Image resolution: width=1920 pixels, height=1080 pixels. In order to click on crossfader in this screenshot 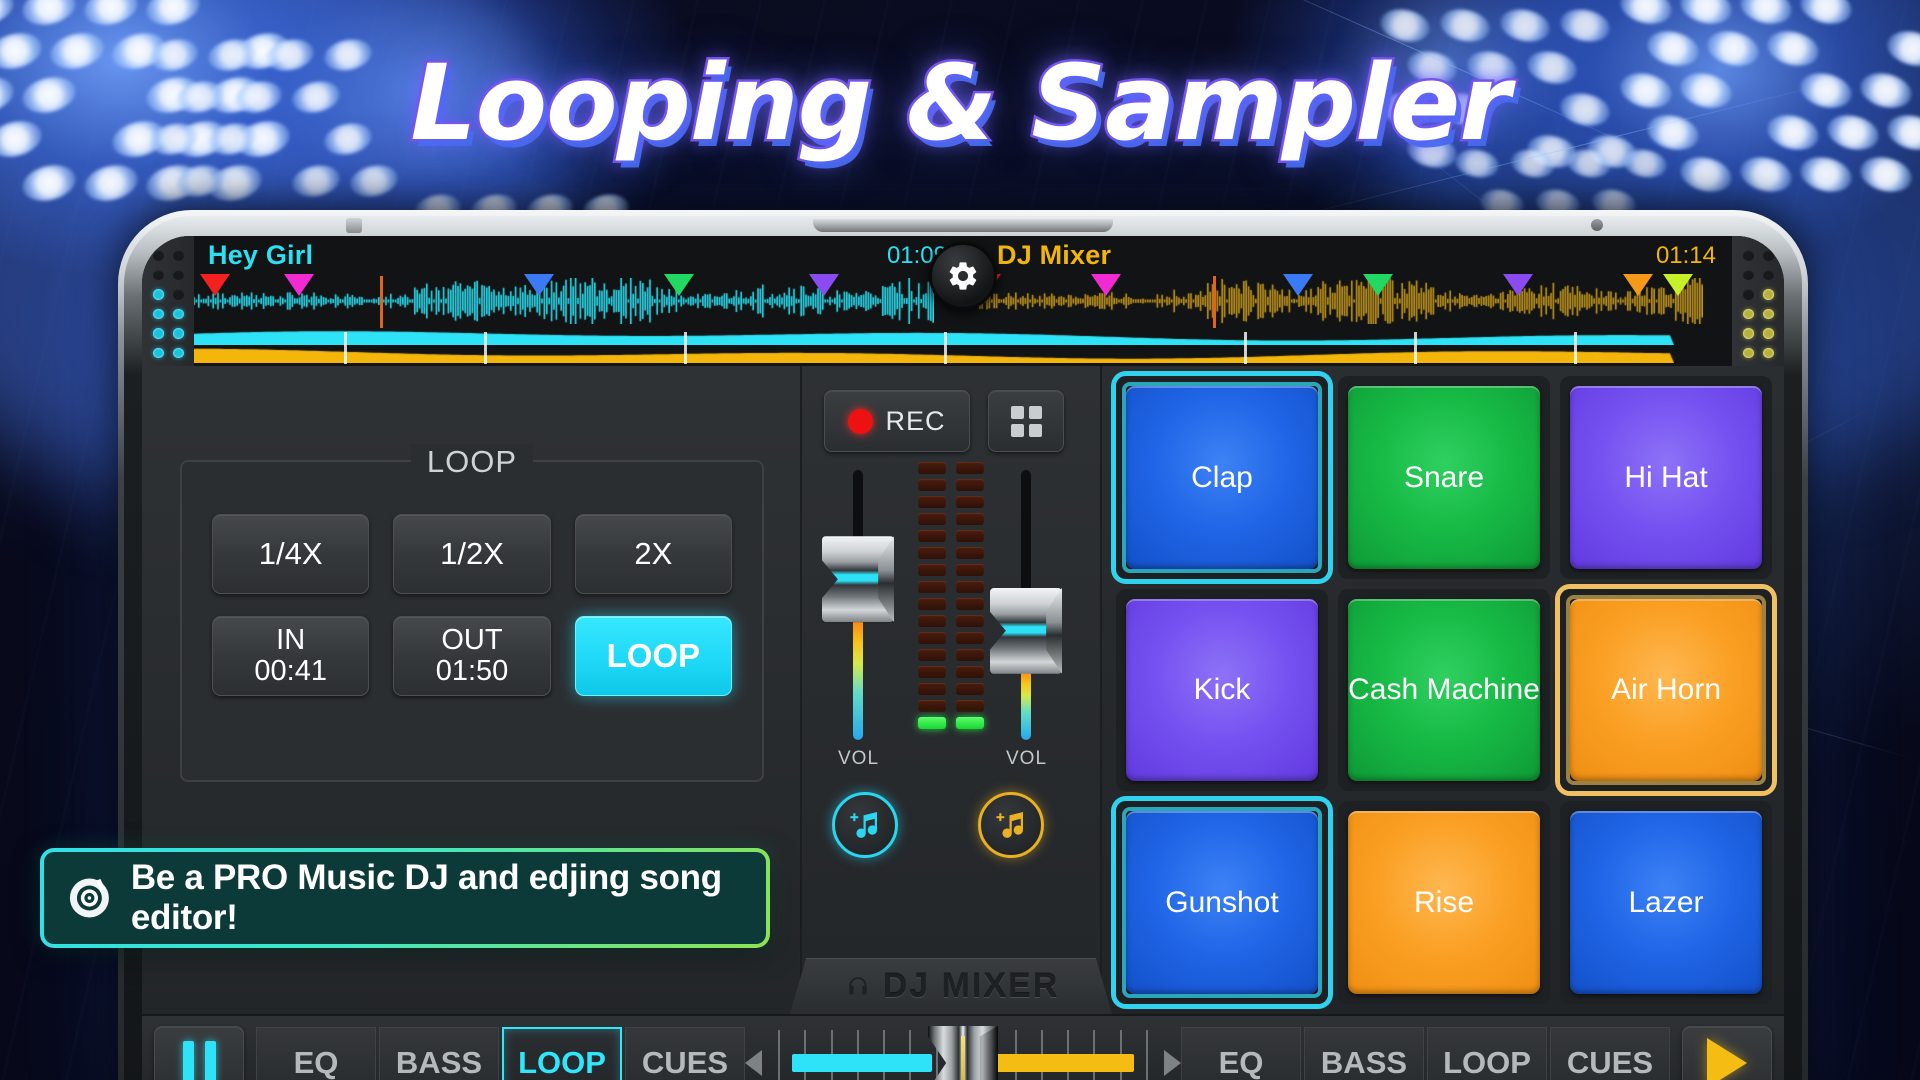, I will do `click(963, 1053)`.